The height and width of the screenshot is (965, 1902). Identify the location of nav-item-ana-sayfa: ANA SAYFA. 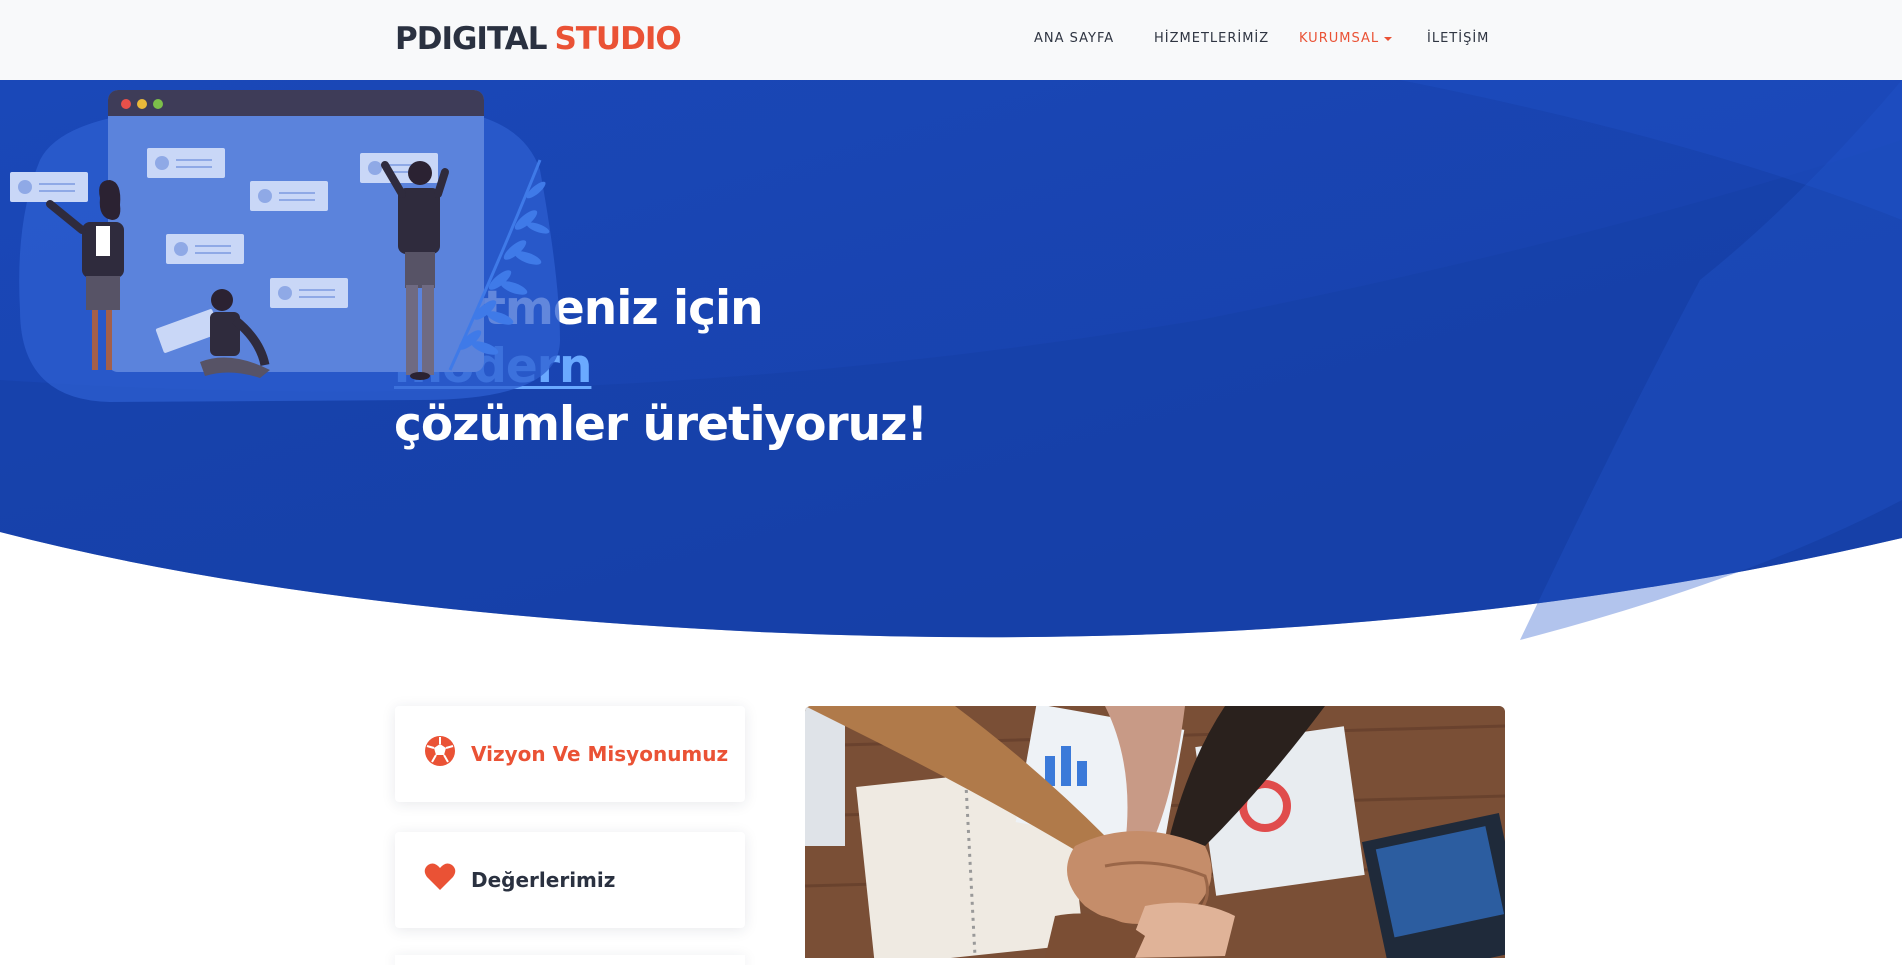
(1074, 38).